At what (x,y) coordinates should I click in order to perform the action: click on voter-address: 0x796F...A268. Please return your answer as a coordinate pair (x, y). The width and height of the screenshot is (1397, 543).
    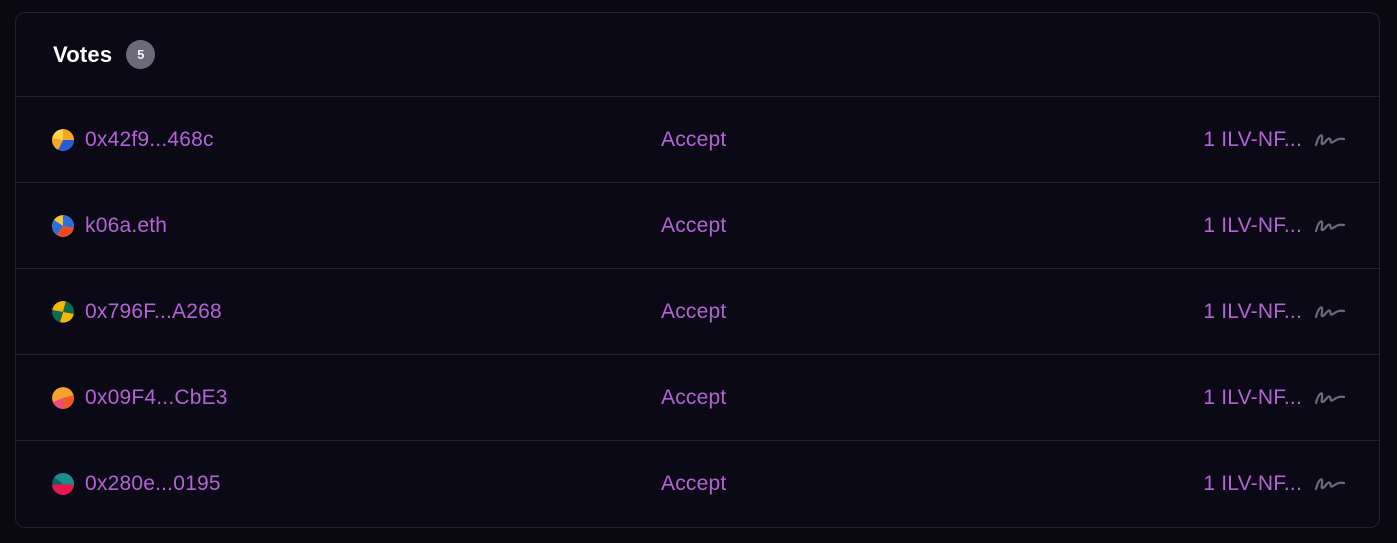
    Looking at the image, I should click on (153, 311).